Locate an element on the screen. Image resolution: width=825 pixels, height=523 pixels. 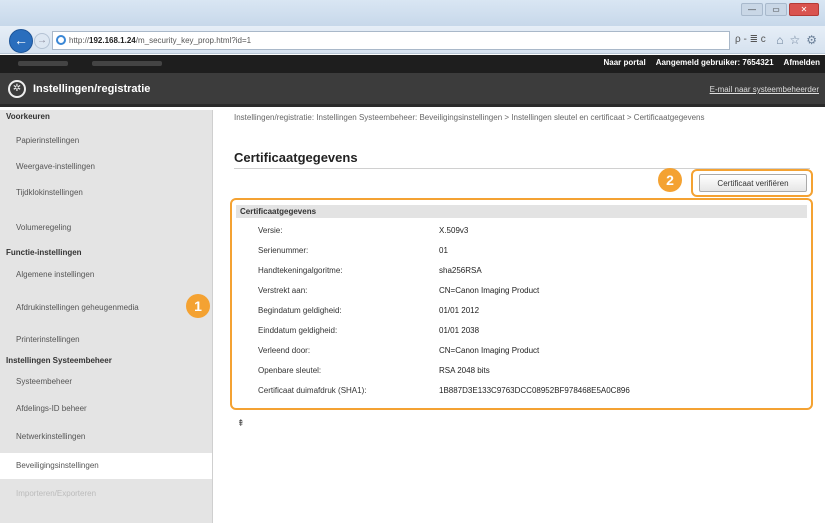
window-controls: — ▭ ✕ is located at coordinates (780, 9).